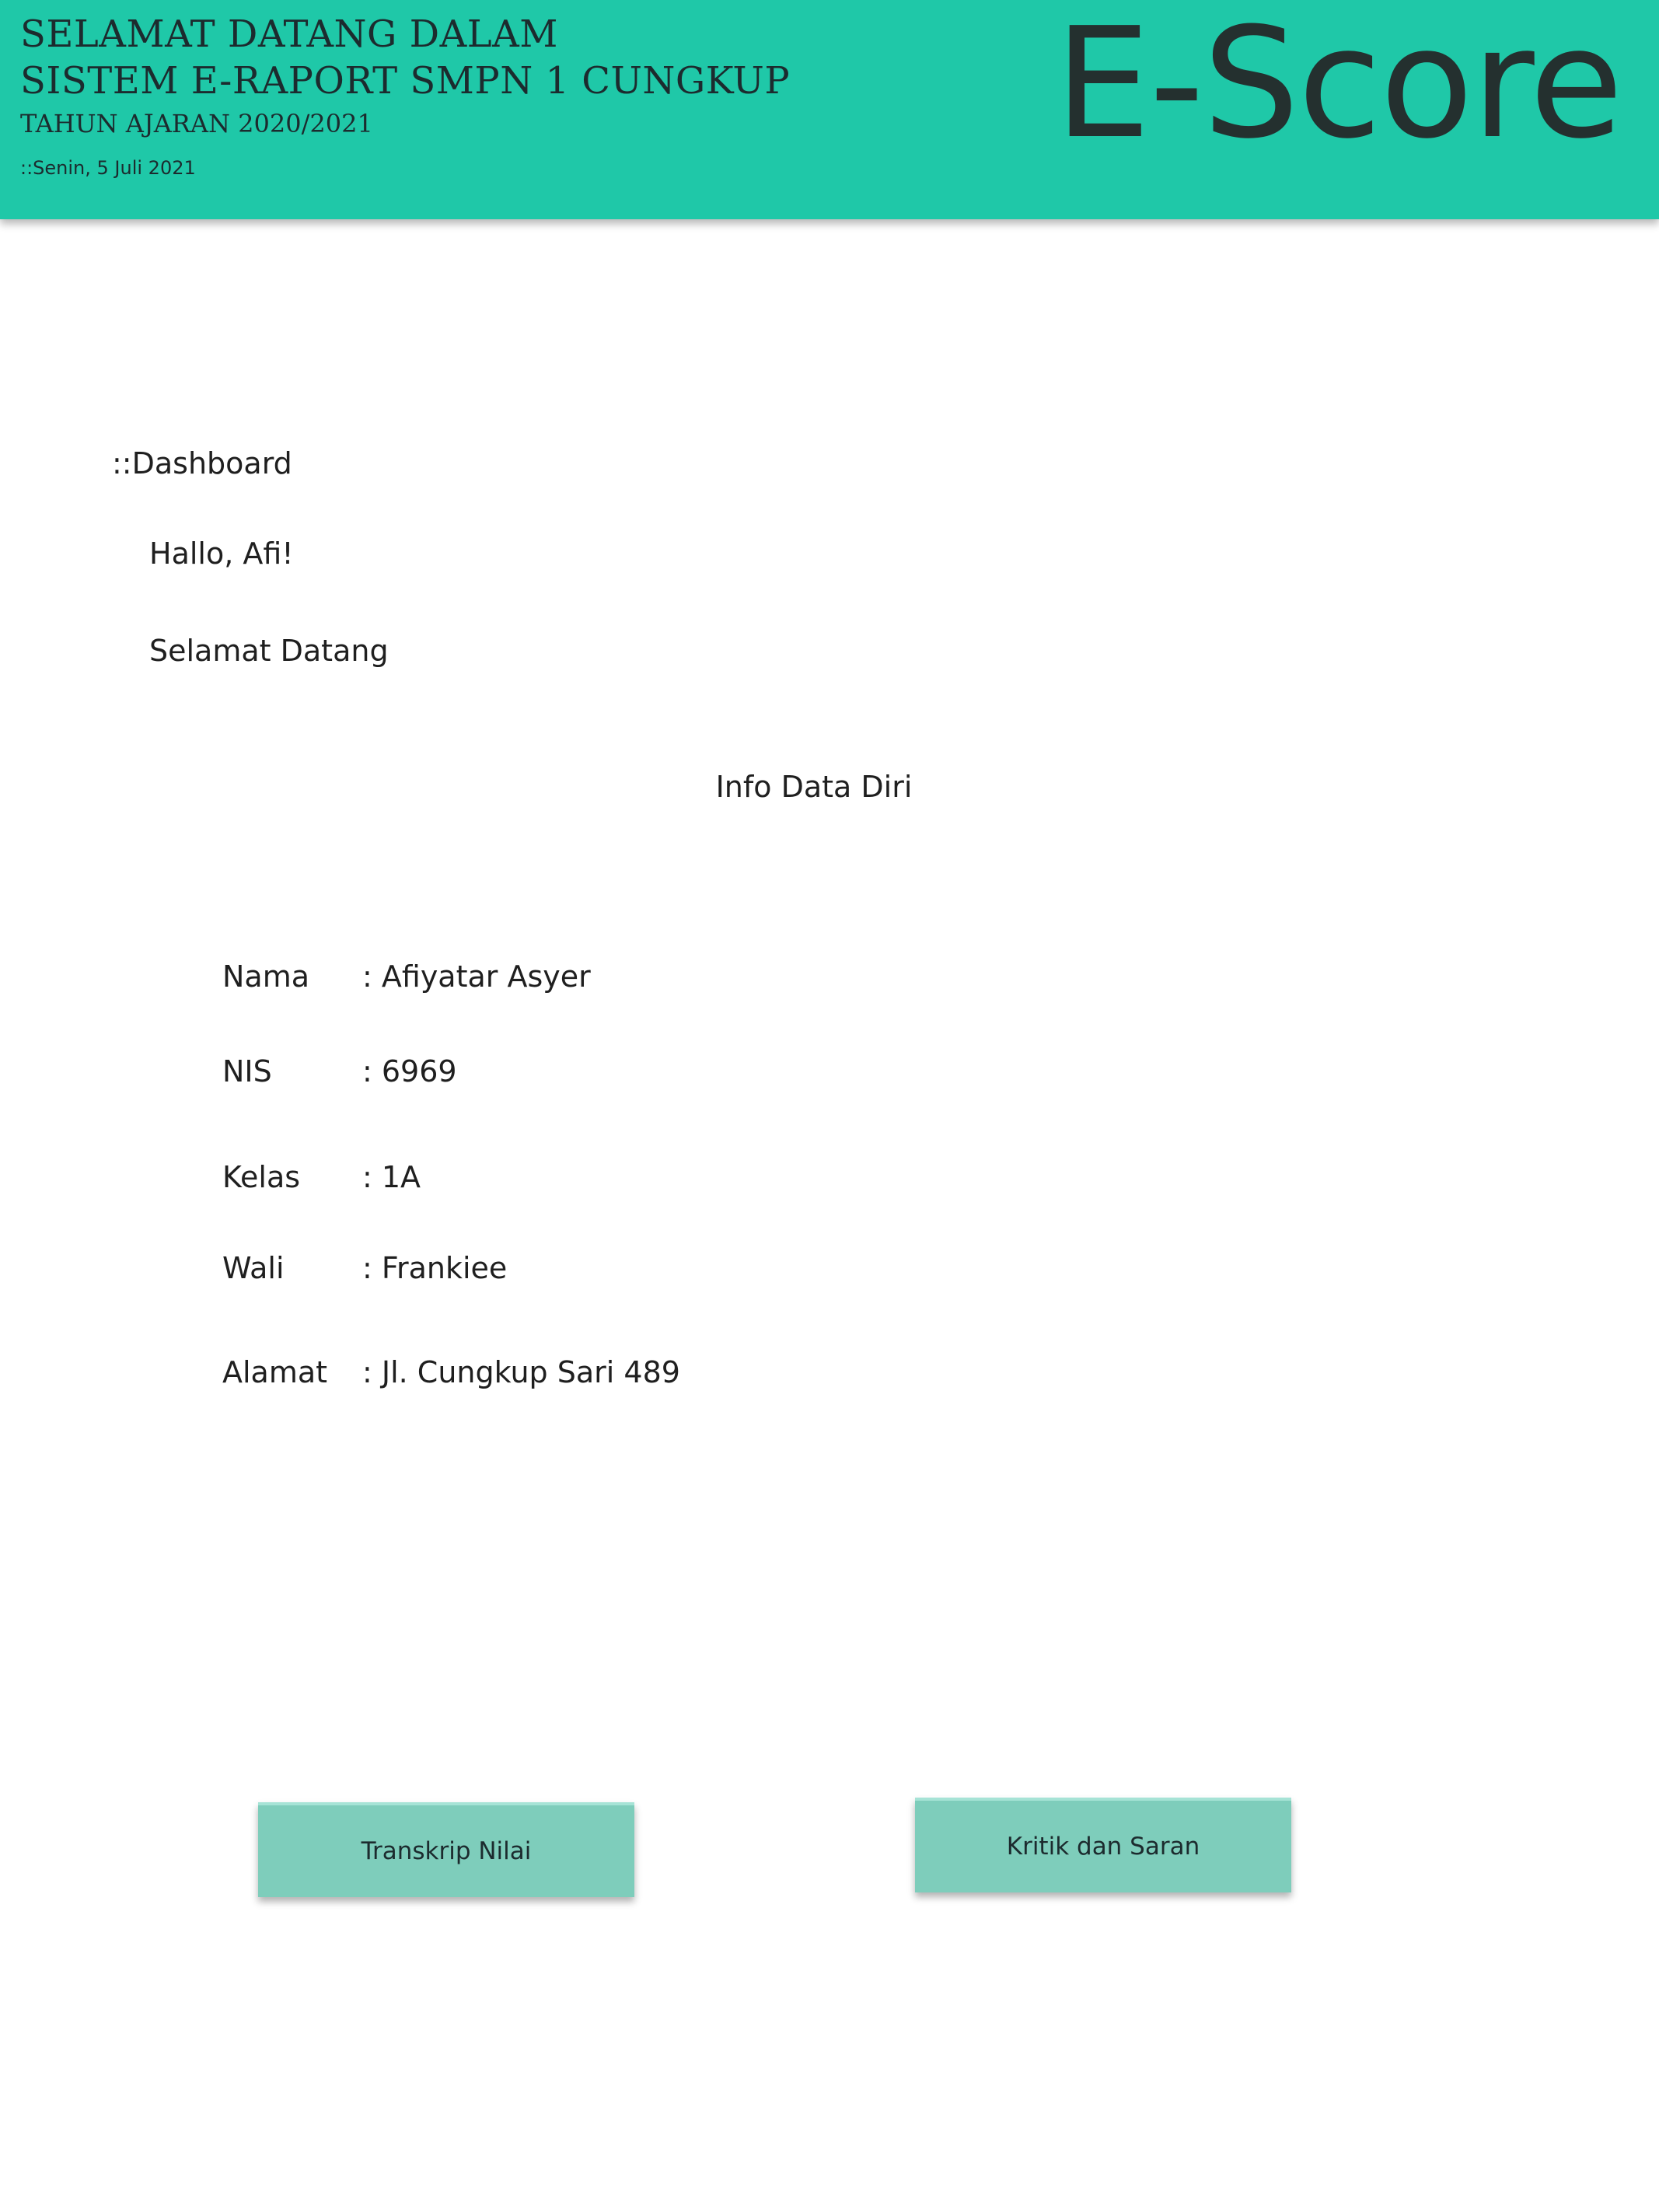  Describe the element at coordinates (435, 1268) in the screenshot. I see `info-value: : Frankiee` at that location.